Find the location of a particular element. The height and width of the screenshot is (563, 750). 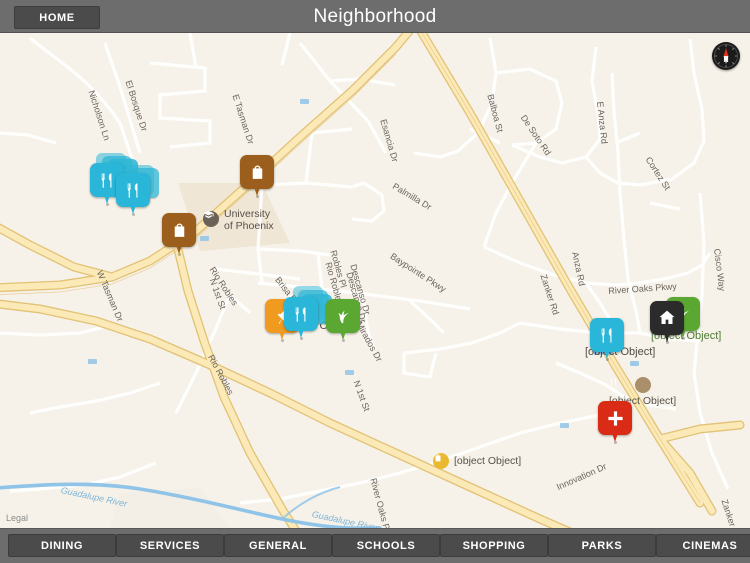

pin-medical-innovation is located at coordinates (615, 422).